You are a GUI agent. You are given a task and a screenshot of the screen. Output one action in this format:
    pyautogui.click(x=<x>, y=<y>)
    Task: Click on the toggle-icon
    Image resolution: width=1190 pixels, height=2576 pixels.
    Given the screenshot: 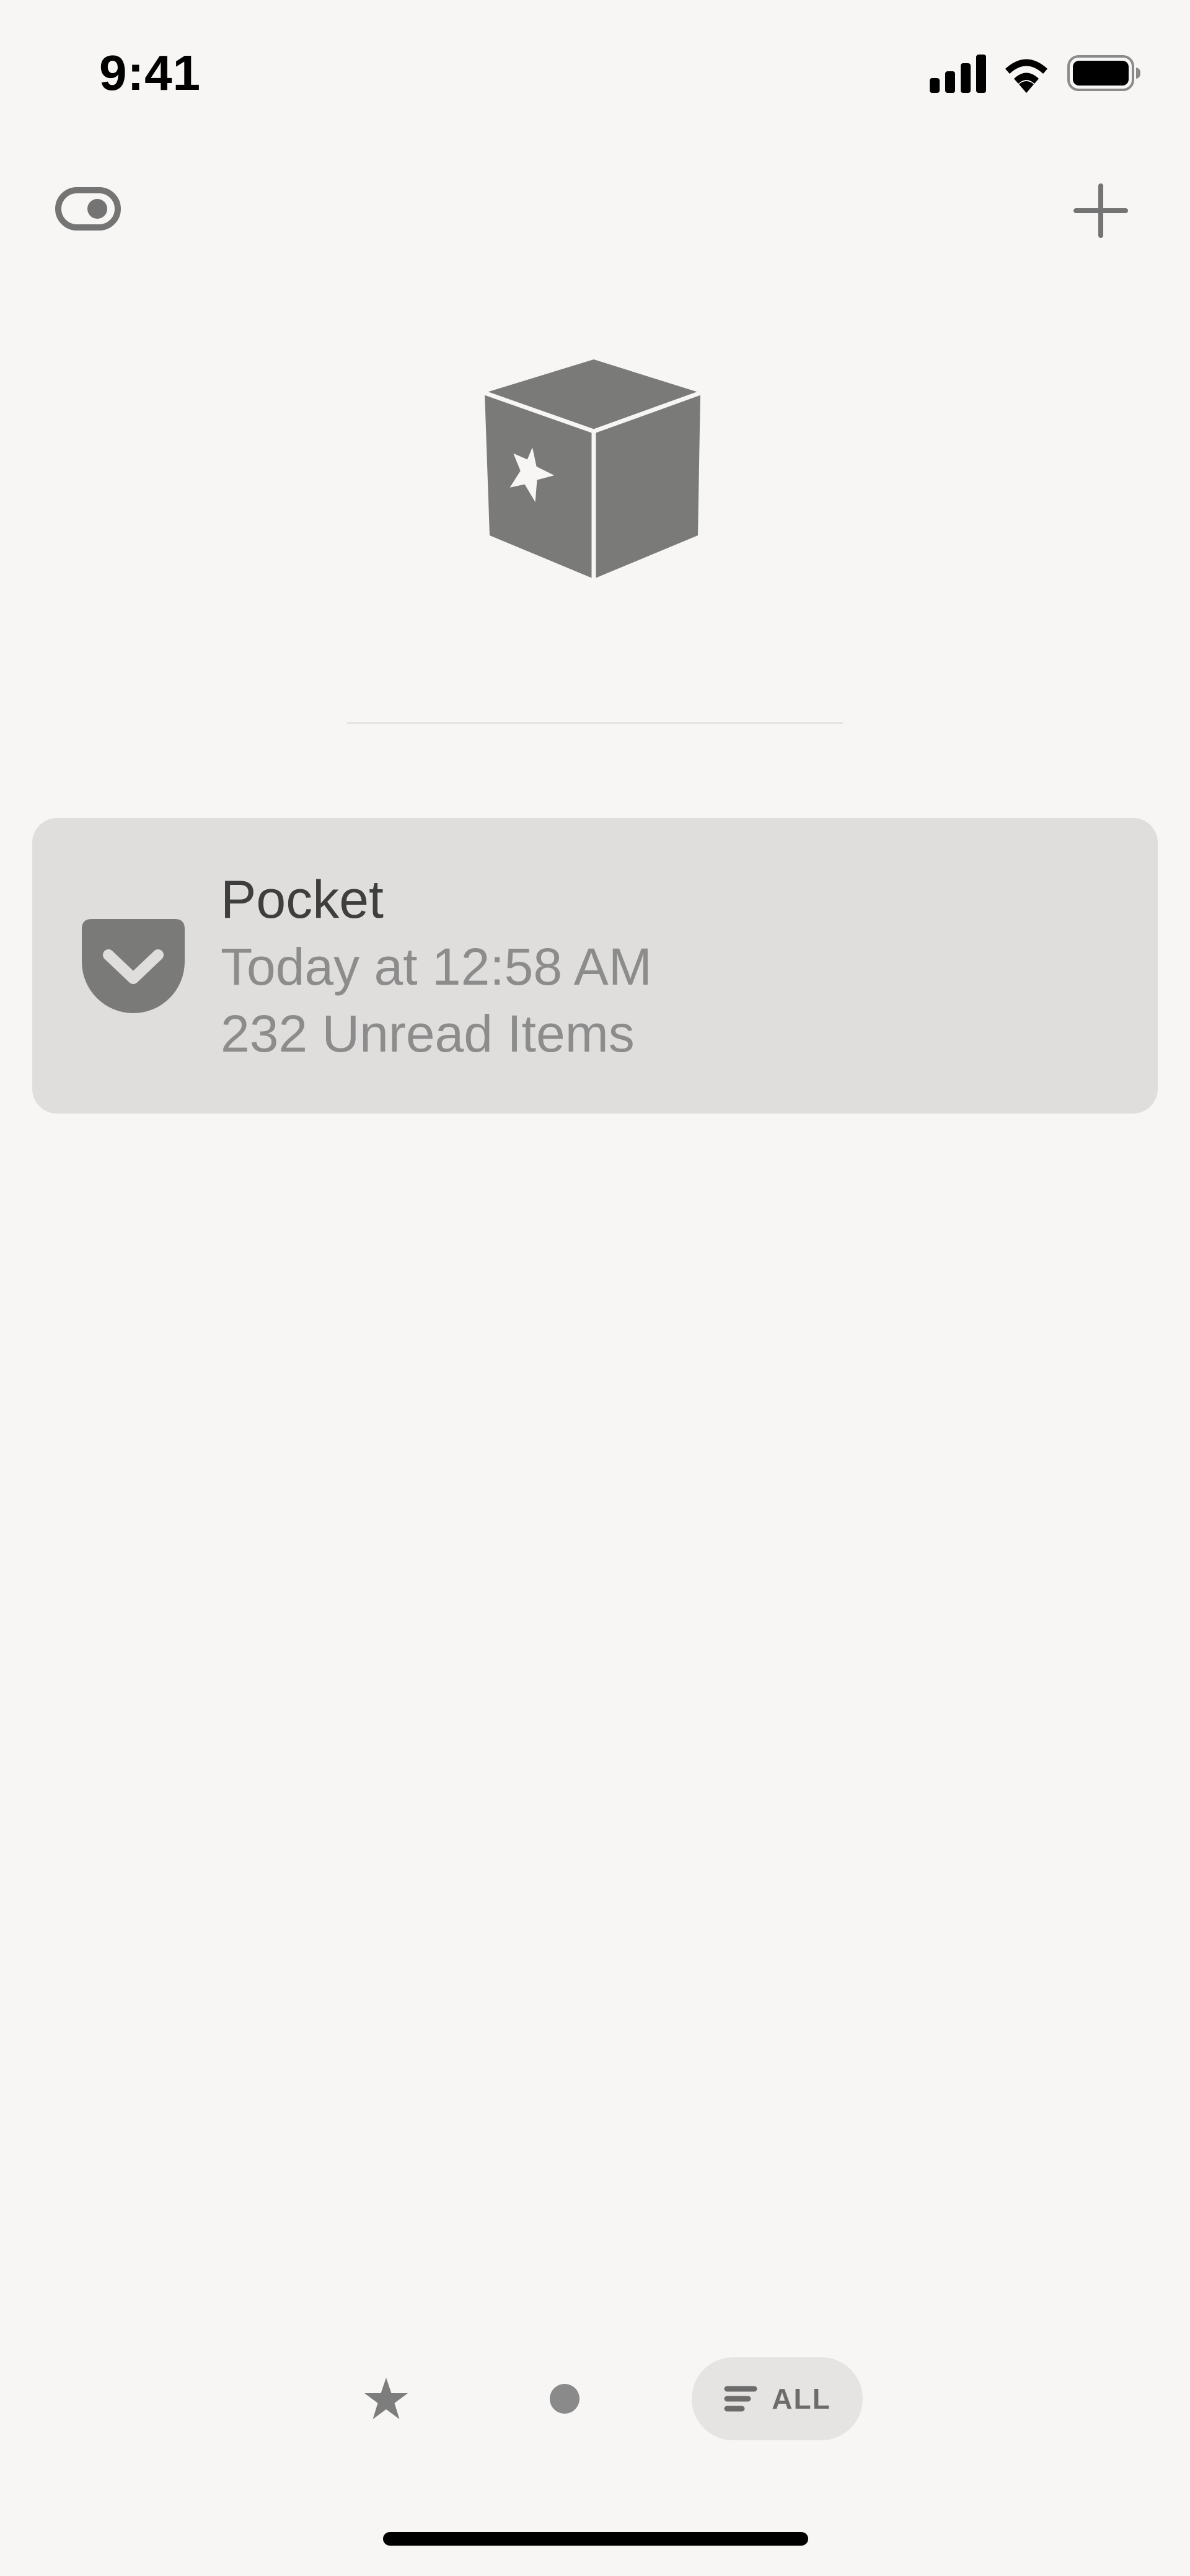 What is the action you would take?
    pyautogui.click(x=88, y=208)
    